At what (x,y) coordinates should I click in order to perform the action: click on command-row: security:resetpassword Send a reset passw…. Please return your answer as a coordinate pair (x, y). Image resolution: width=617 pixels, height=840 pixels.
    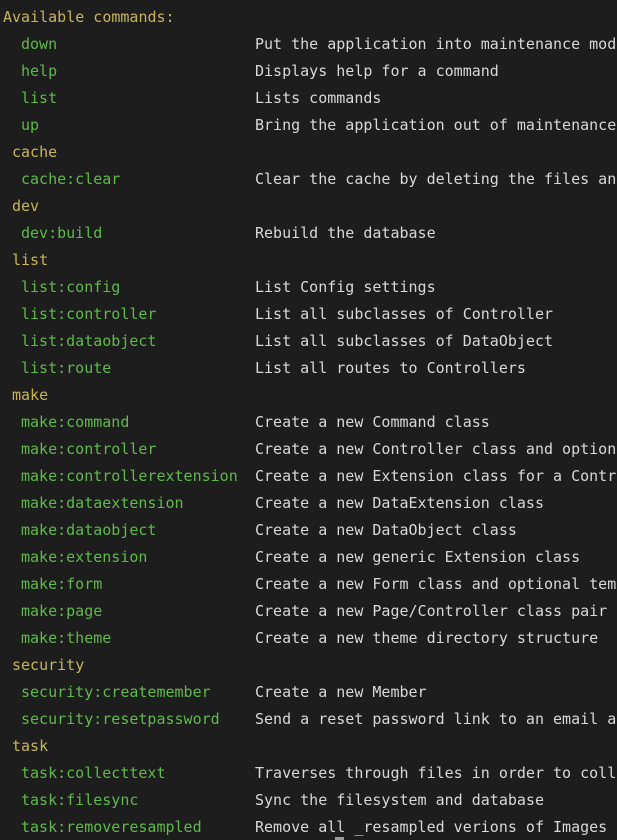
    Looking at the image, I should click on (308, 719).